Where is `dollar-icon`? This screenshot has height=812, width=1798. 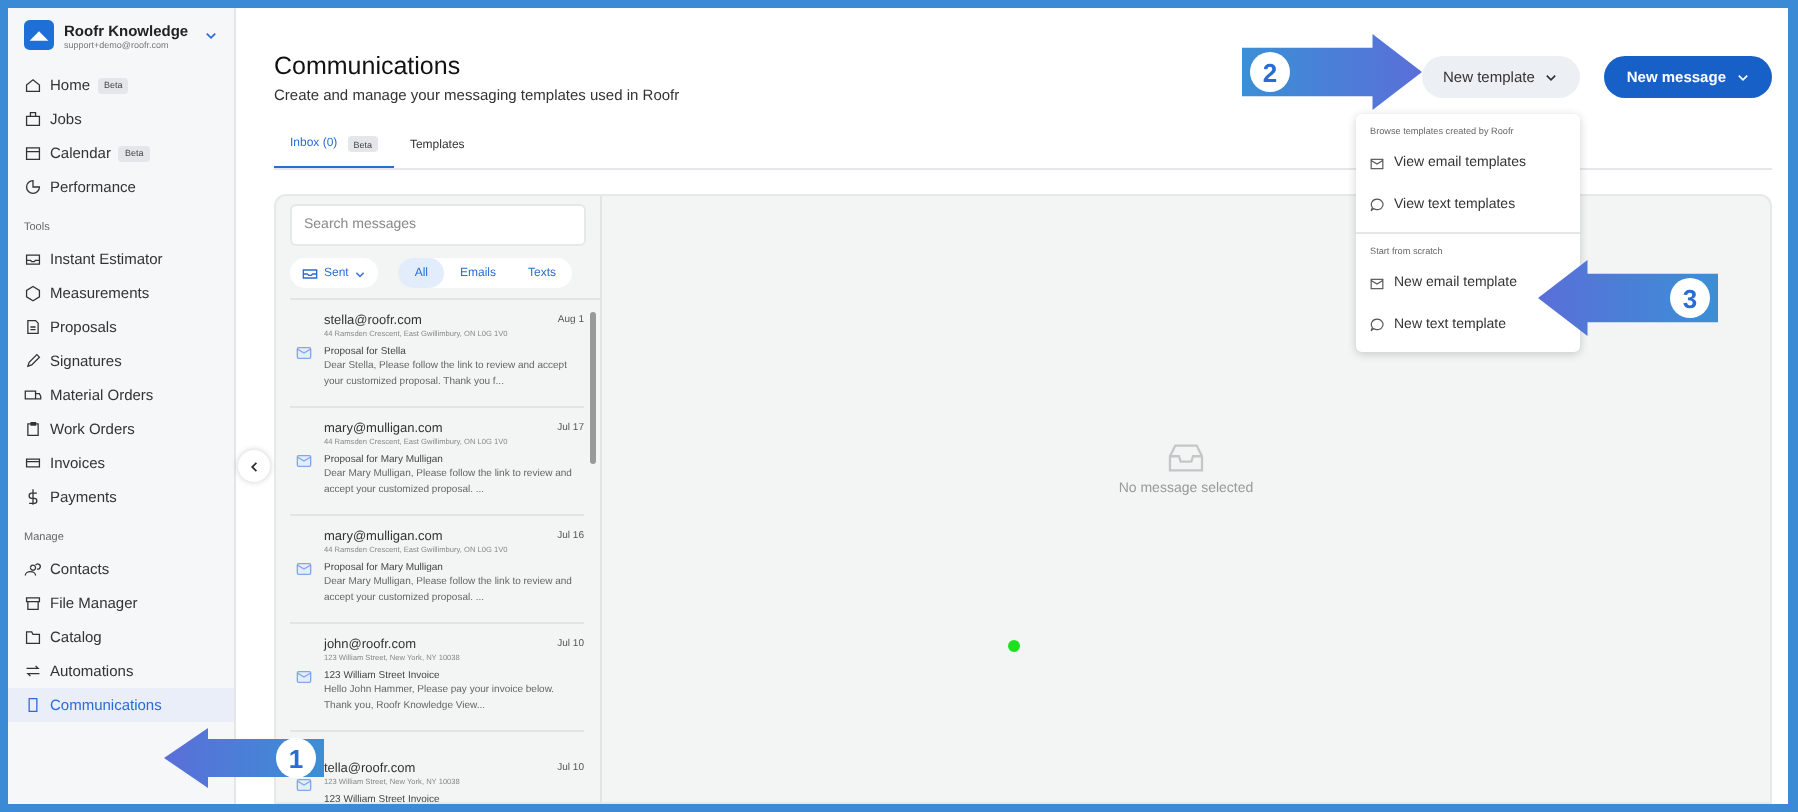
dollar-icon is located at coordinates (33, 497).